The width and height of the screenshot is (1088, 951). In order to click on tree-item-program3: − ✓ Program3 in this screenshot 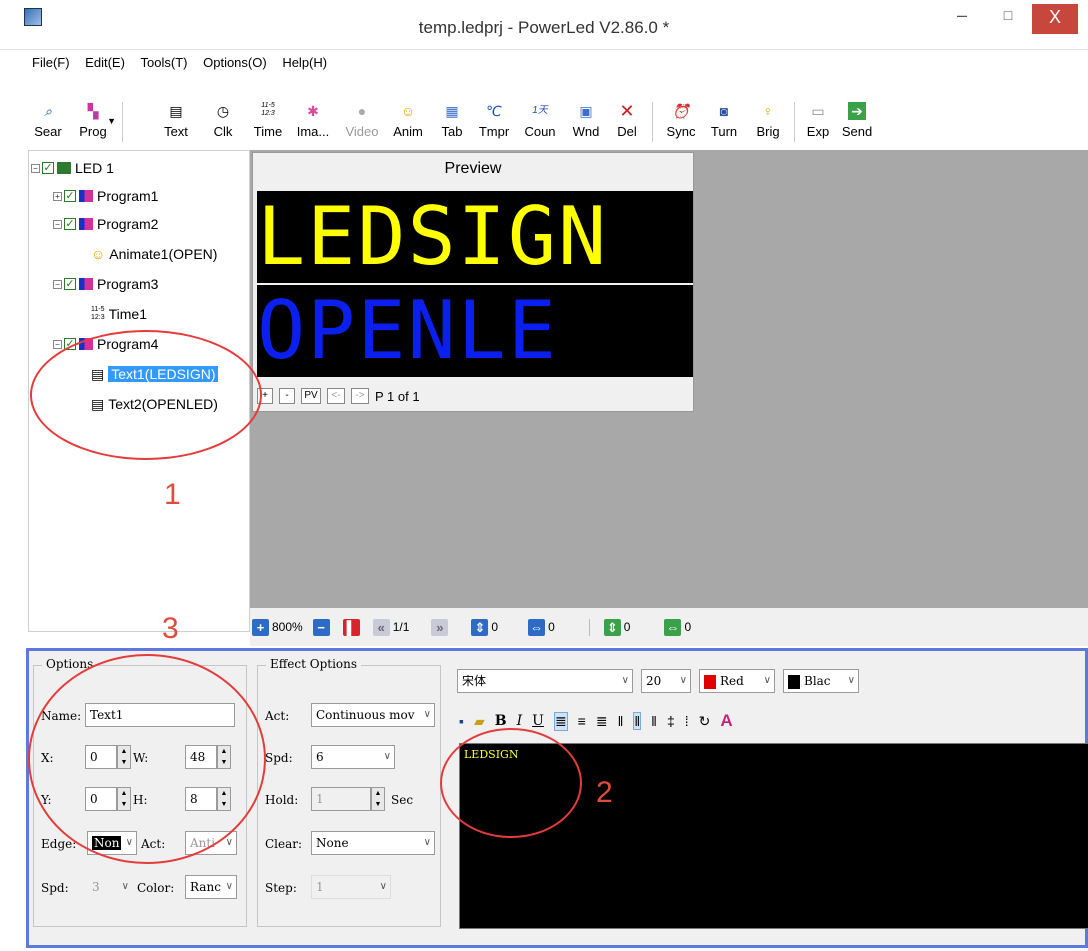, I will do `click(105, 284)`.